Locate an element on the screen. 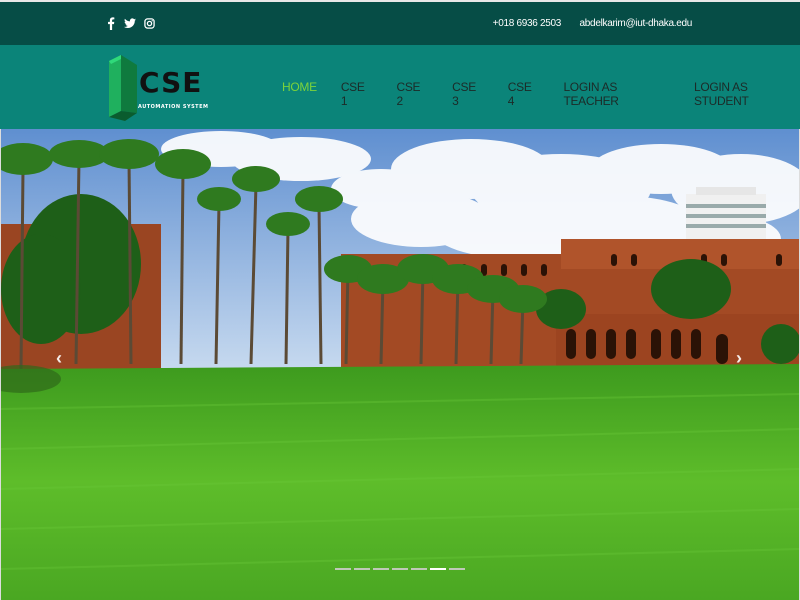 The height and width of the screenshot is (600, 800). nav-login-teacher: LOGIN AS TEACHER is located at coordinates (616, 94).